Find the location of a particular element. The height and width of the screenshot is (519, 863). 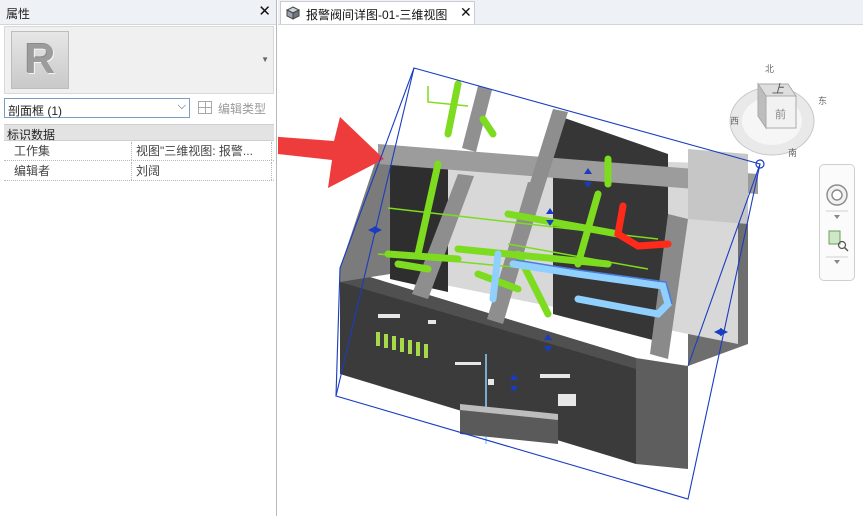

steering-wheel-icon is located at coordinates (837, 195).